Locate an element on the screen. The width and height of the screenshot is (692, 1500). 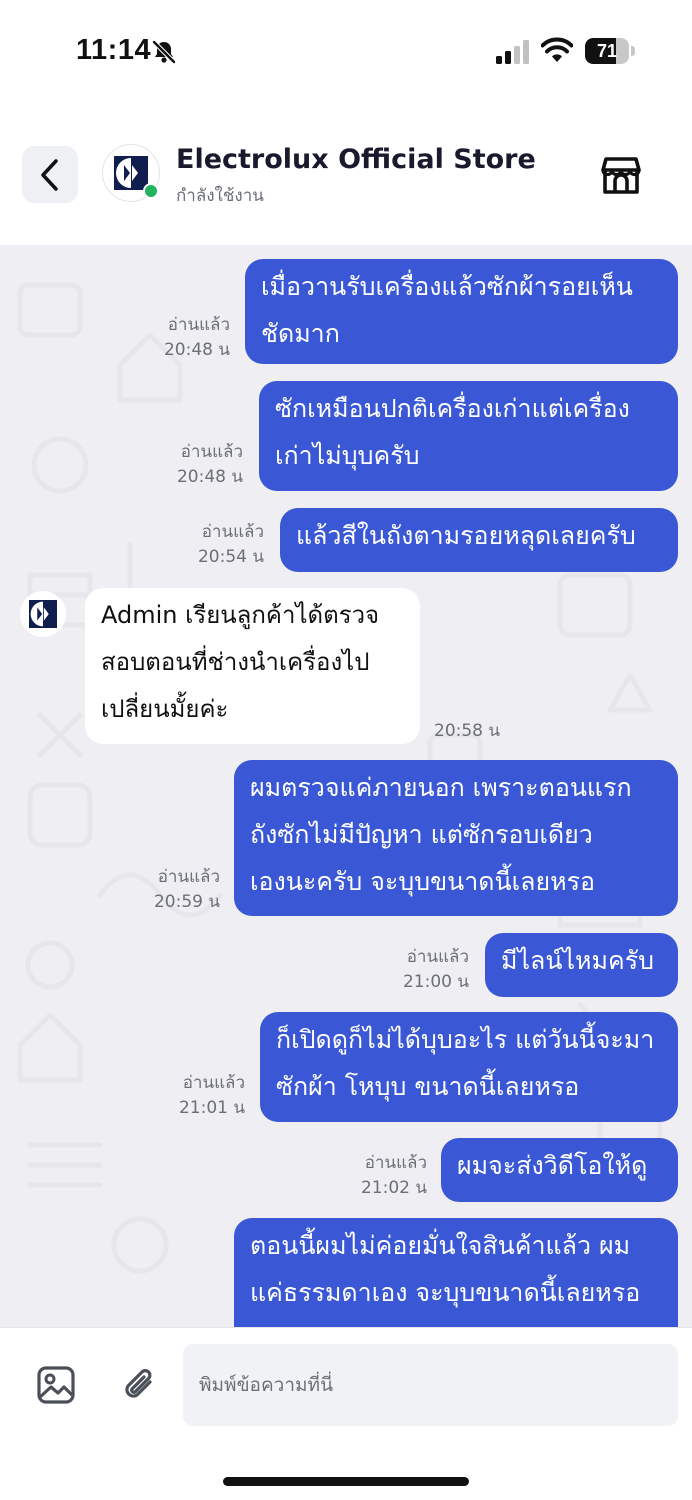
message-text-line: ถังซักไม่มีปัญหา แต่ซักรอบเดียว is located at coordinates (421, 834).